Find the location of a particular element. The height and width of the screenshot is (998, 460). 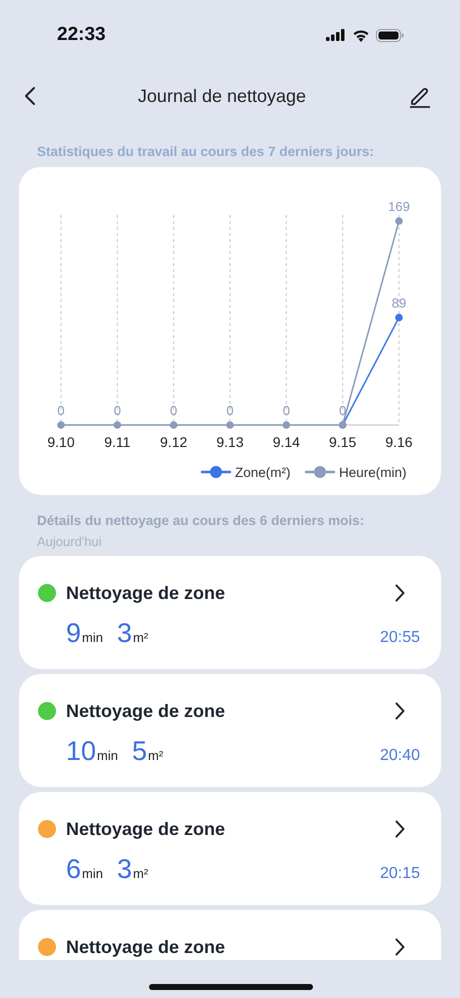

record-card: Nettoyage de zone 9min 3m² 20:55 is located at coordinates (230, 612).